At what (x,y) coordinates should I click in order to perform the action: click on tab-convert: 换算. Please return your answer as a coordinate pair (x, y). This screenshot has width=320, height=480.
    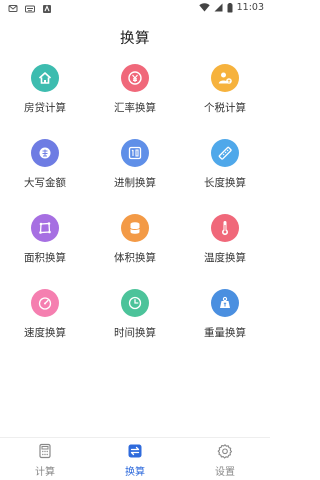
    Looking at the image, I should click on (135, 461).